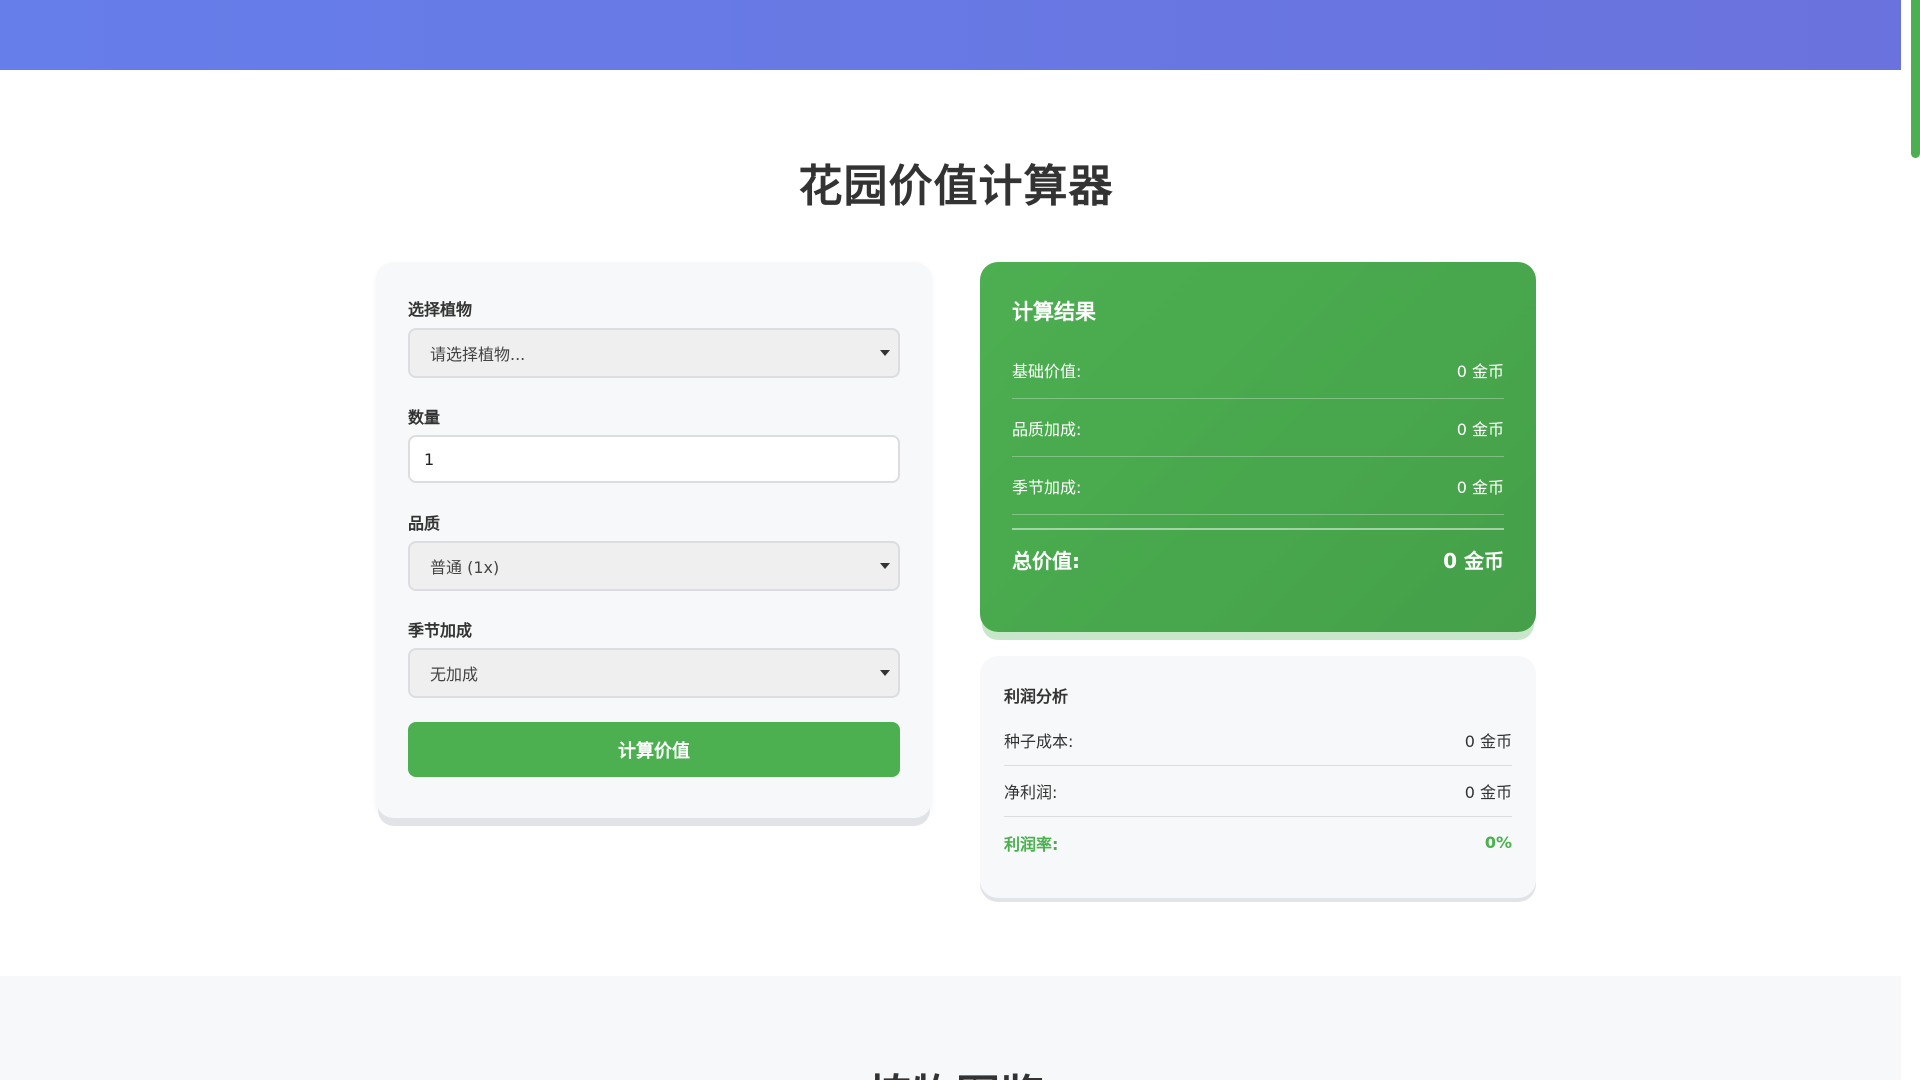 The image size is (1920, 1080). I want to click on scrollbar, so click(1910, 540).